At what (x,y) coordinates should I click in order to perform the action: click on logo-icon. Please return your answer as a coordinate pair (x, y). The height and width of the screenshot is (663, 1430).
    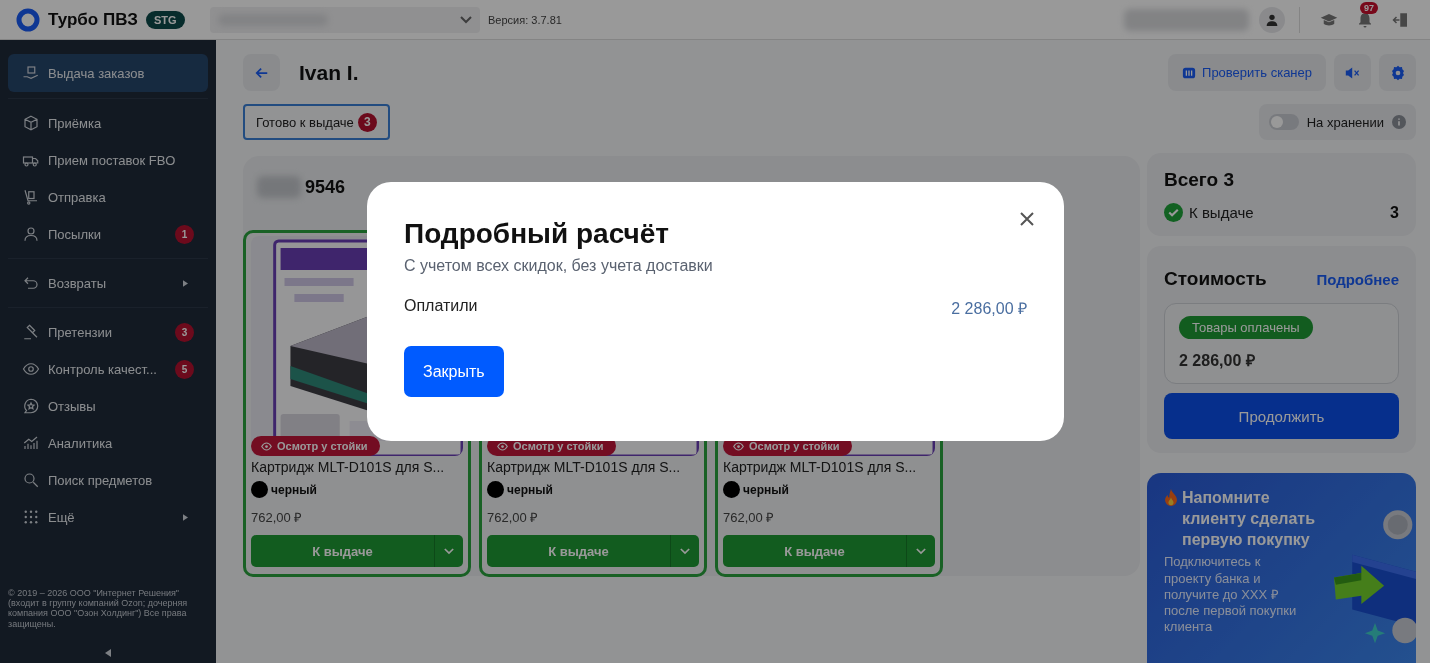
    Looking at the image, I should click on (28, 19).